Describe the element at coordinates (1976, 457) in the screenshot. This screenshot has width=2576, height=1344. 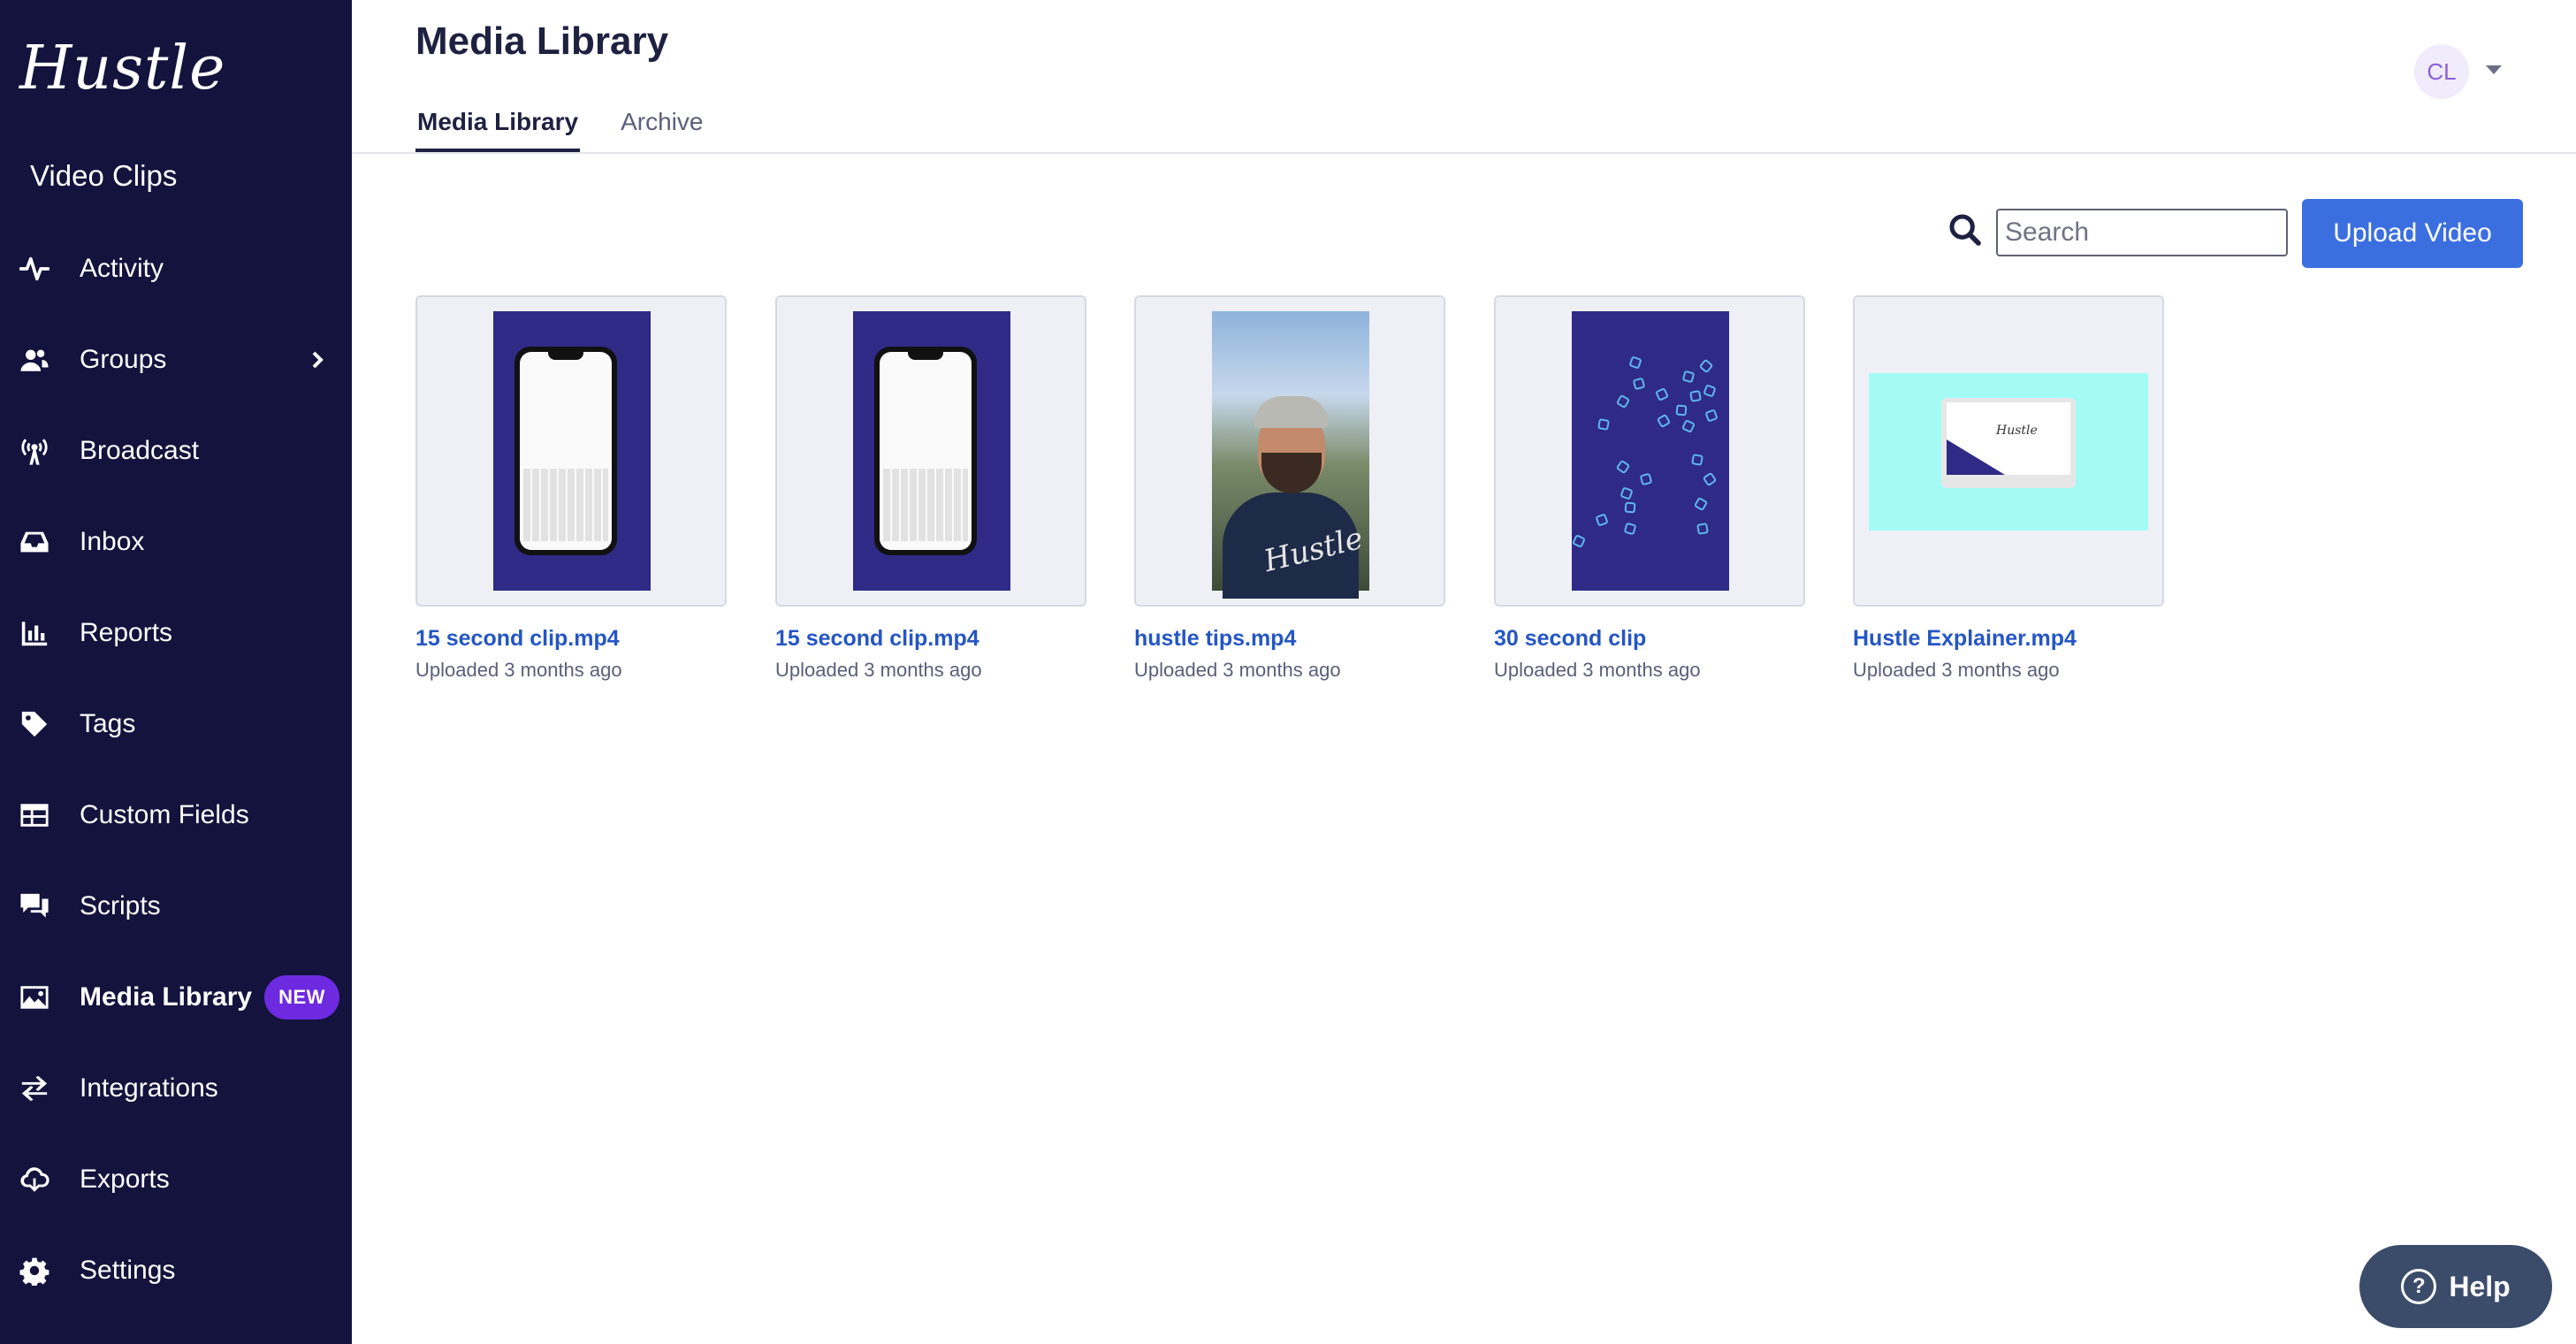
I see `triangle-shape` at that location.